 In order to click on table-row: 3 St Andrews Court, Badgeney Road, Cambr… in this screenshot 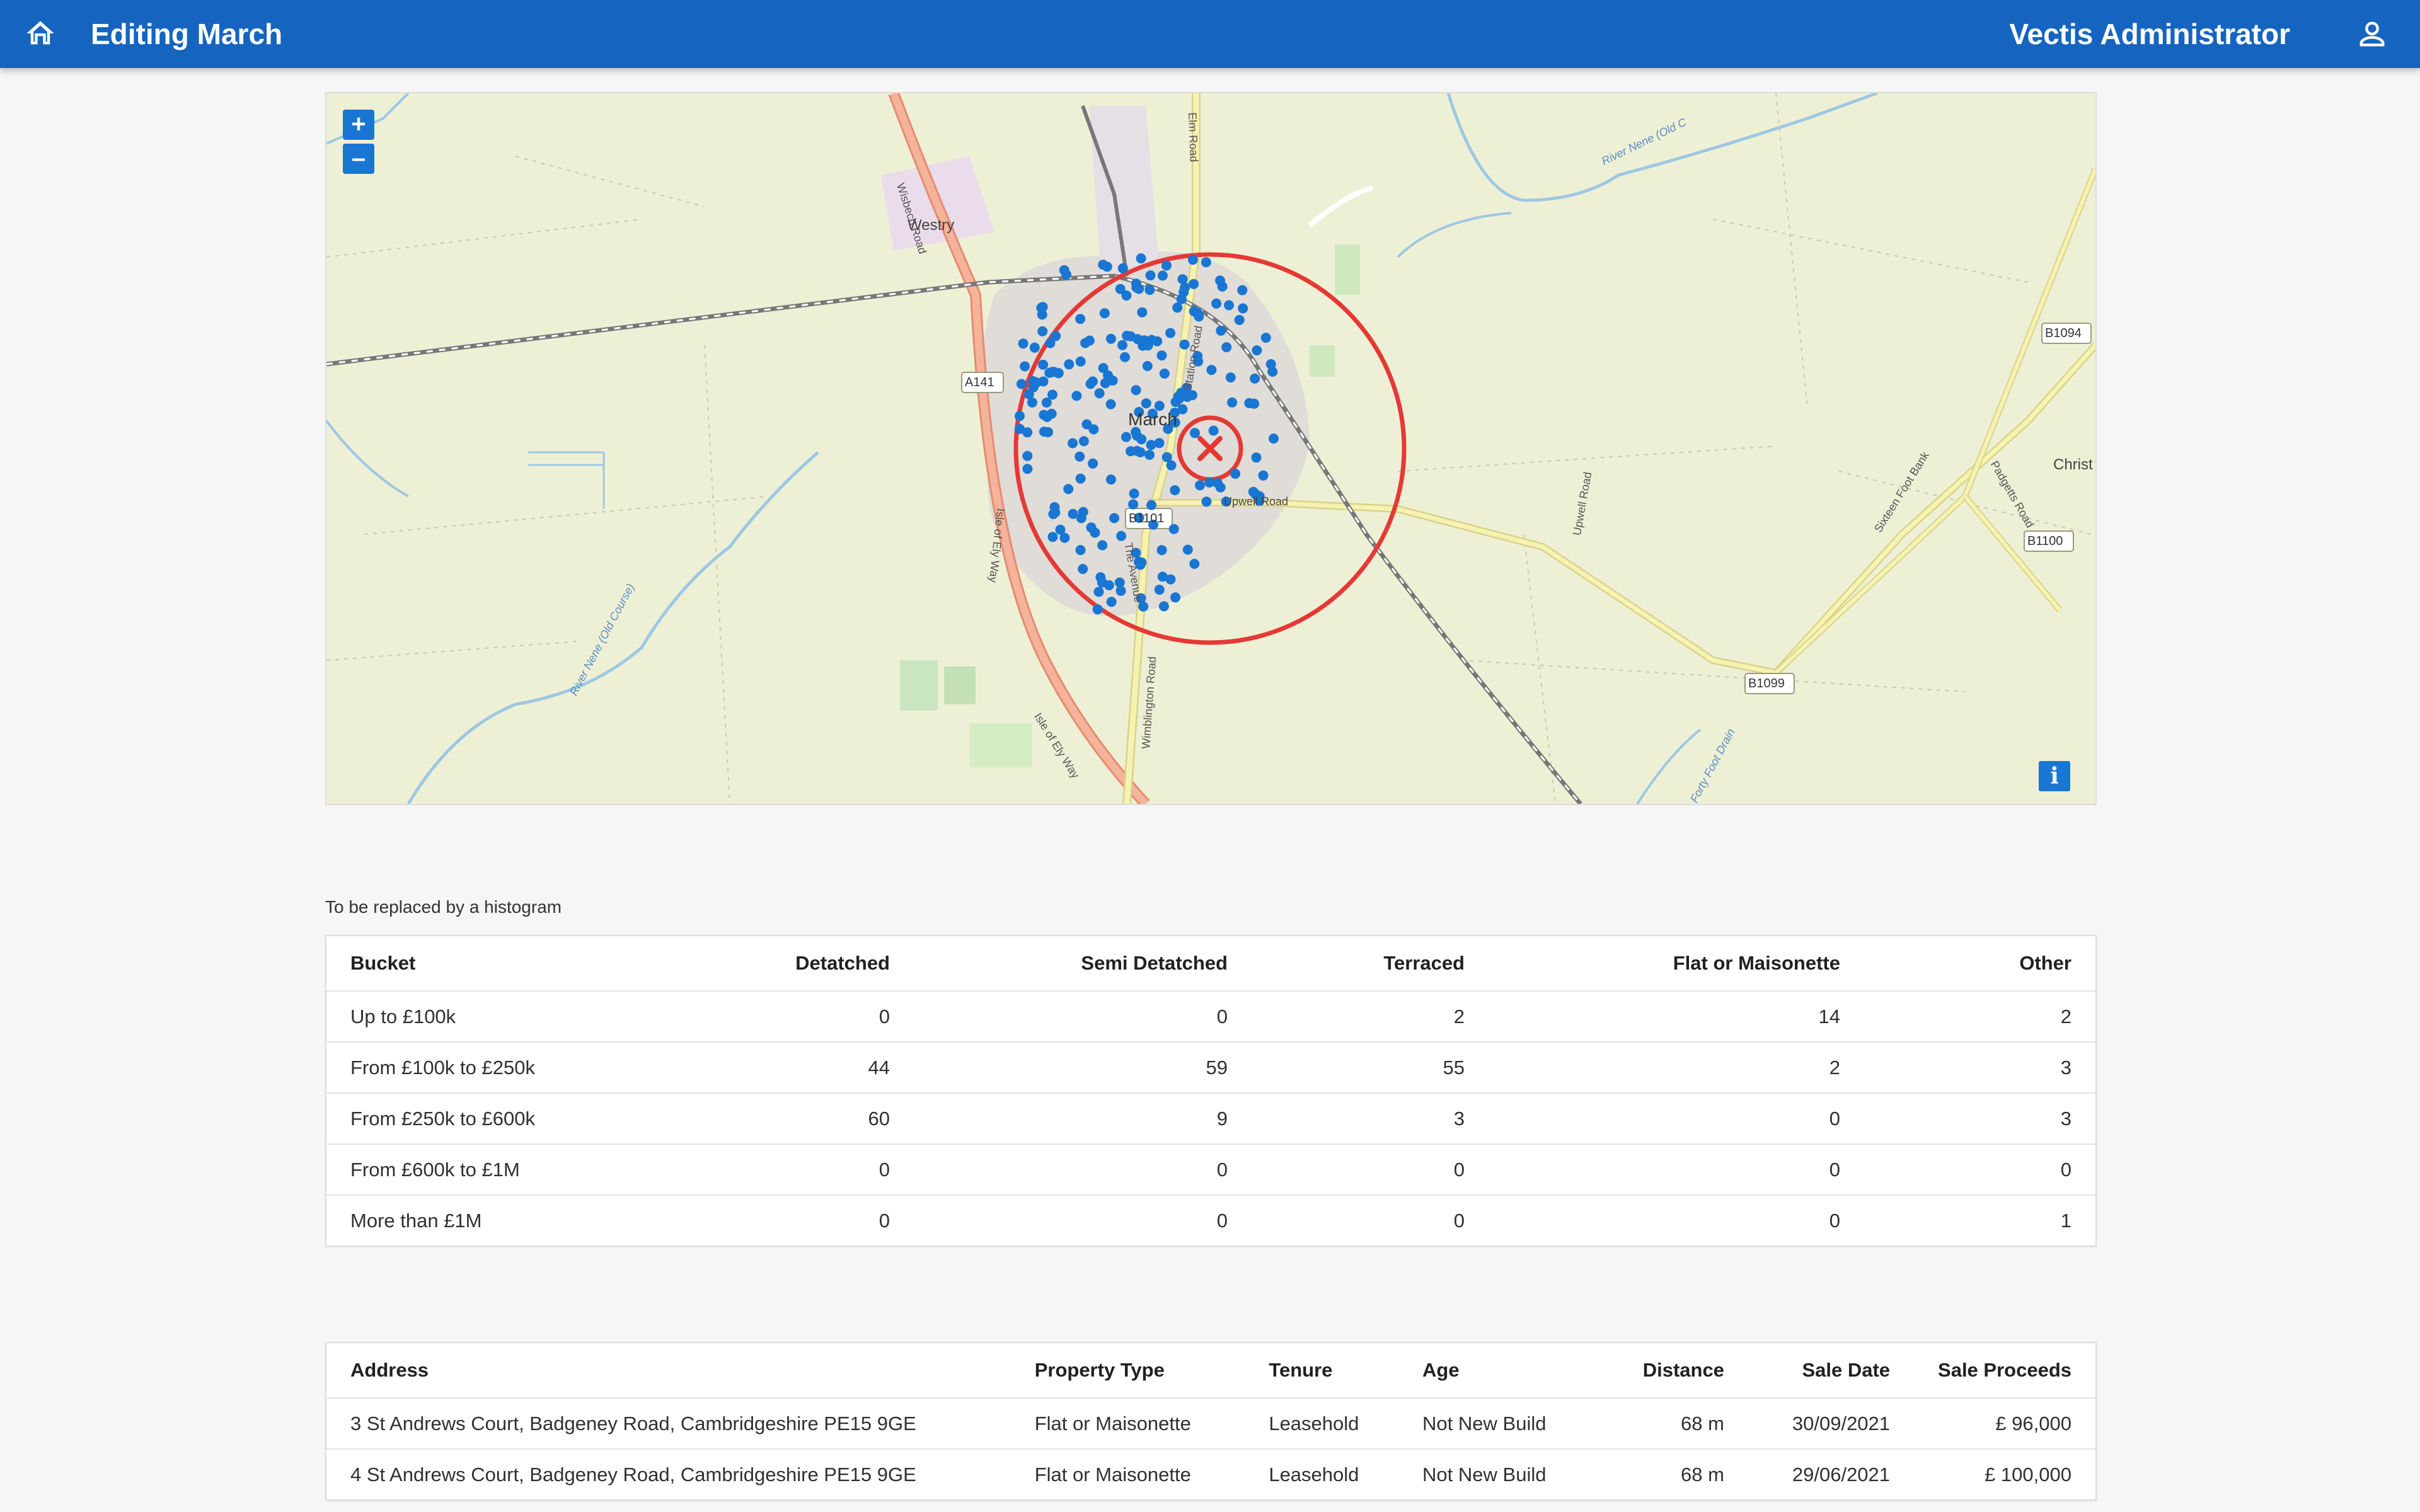, I will do `click(1211, 1423)`.